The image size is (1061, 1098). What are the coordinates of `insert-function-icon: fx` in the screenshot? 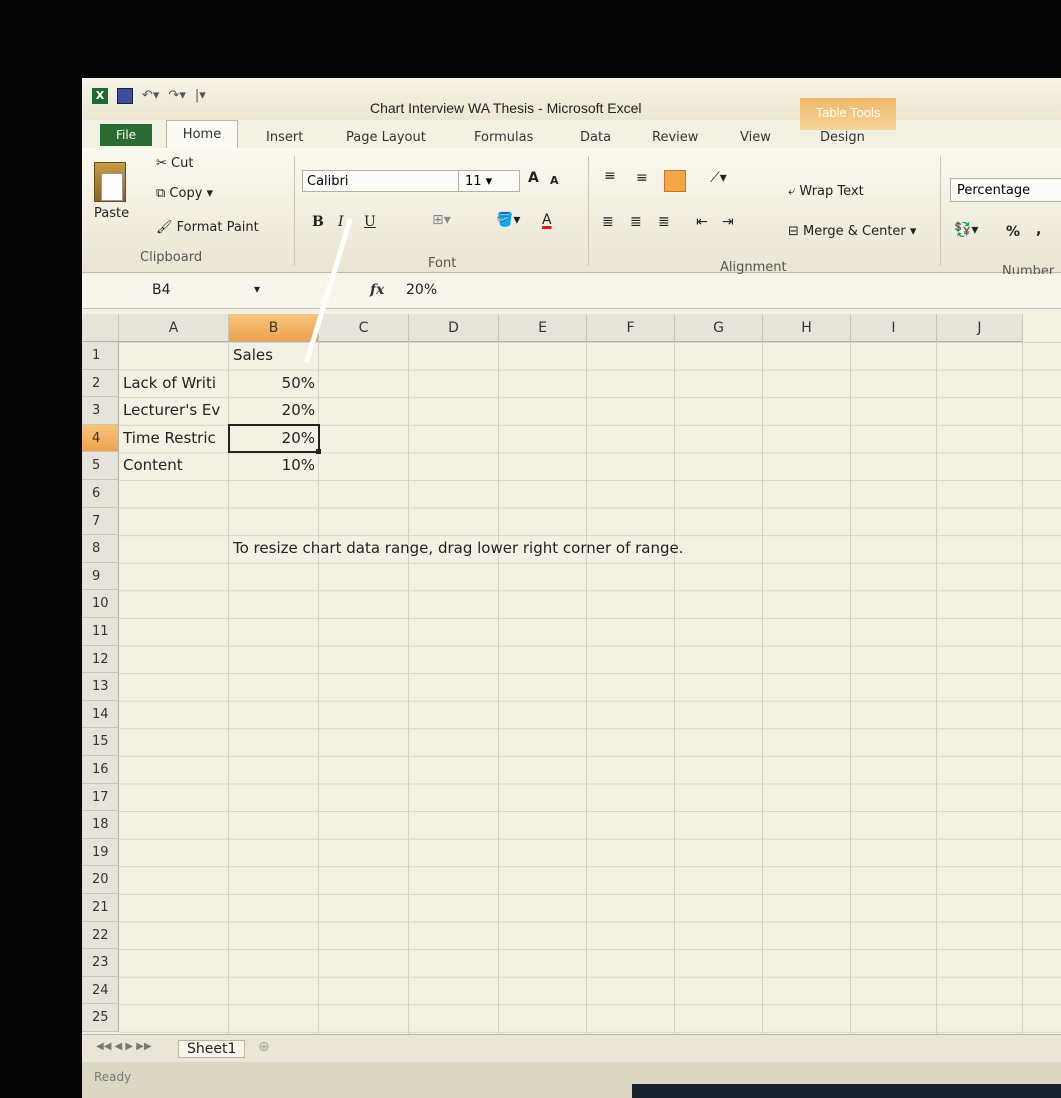 It's located at (377, 290).